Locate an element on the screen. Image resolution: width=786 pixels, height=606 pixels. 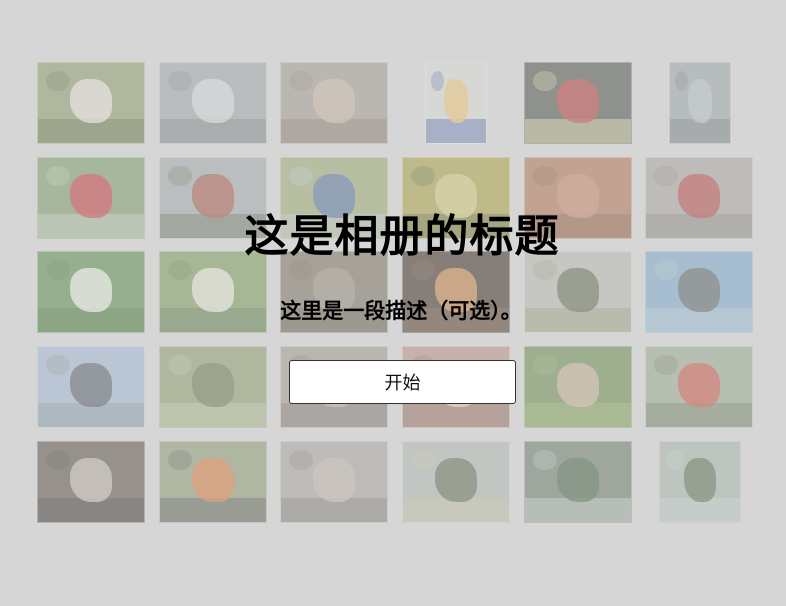
photo-boy-on-bicycle is located at coordinates (213, 387).